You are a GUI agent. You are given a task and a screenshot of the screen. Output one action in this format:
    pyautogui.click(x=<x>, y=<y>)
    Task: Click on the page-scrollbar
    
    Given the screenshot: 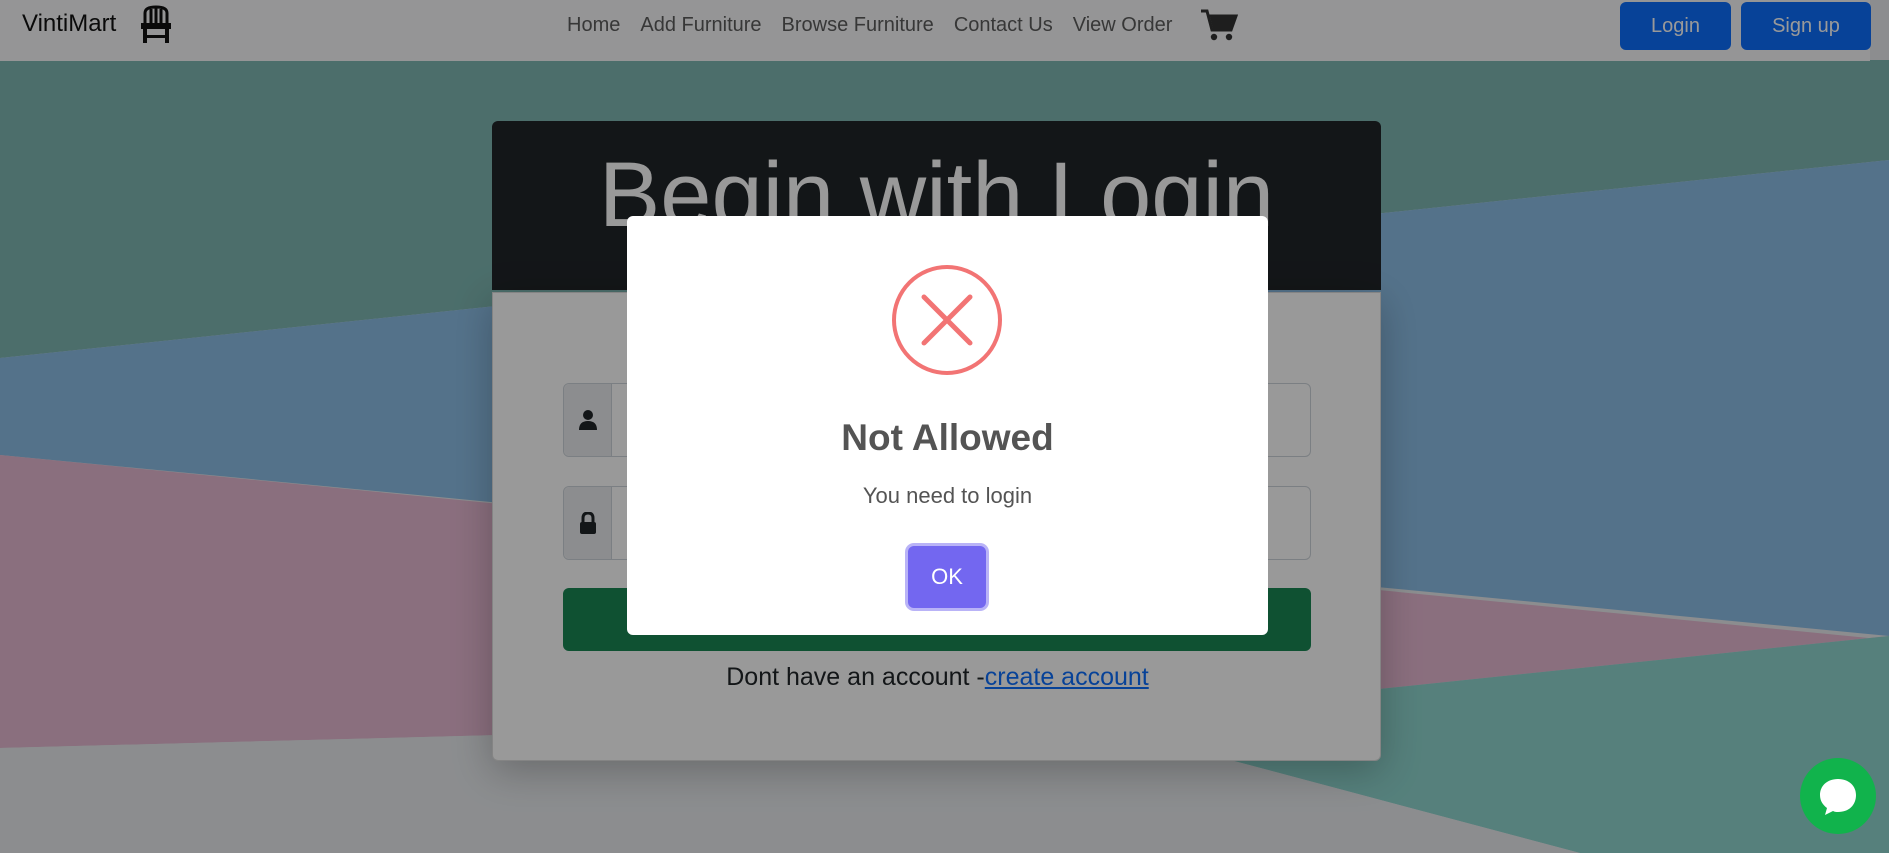 What is the action you would take?
    pyautogui.click(x=1879, y=426)
    